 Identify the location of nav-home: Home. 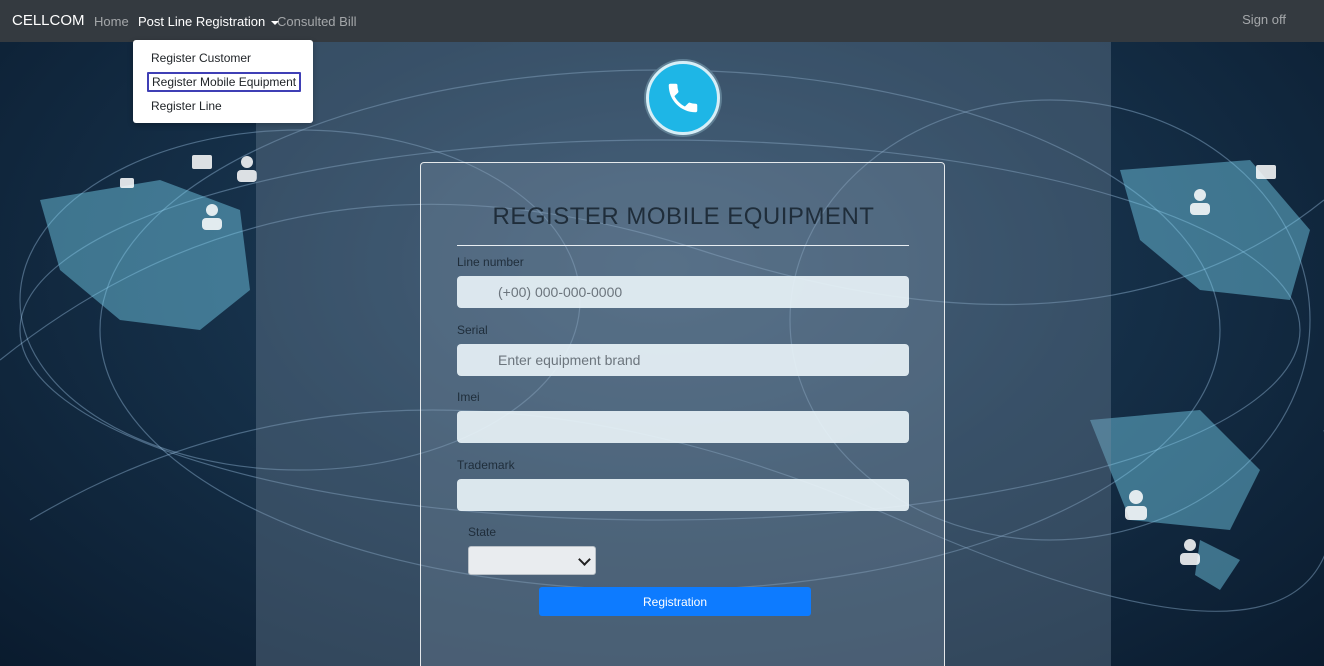
(111, 21).